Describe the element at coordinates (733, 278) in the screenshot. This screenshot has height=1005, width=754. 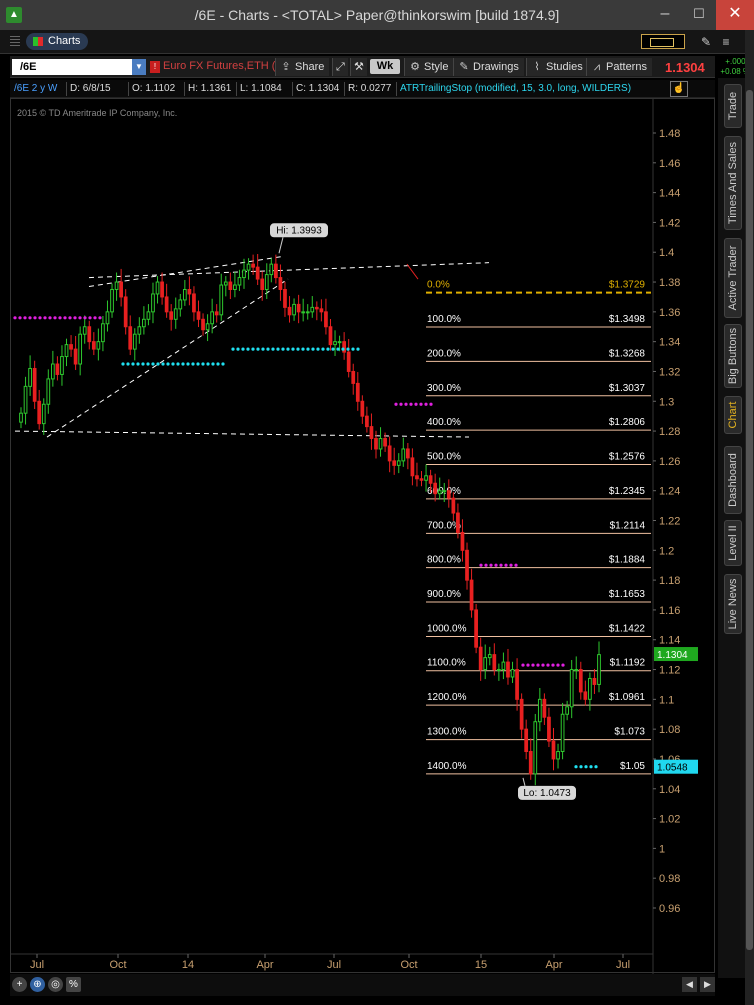
I see `tab-active-trader: Active Trader` at that location.